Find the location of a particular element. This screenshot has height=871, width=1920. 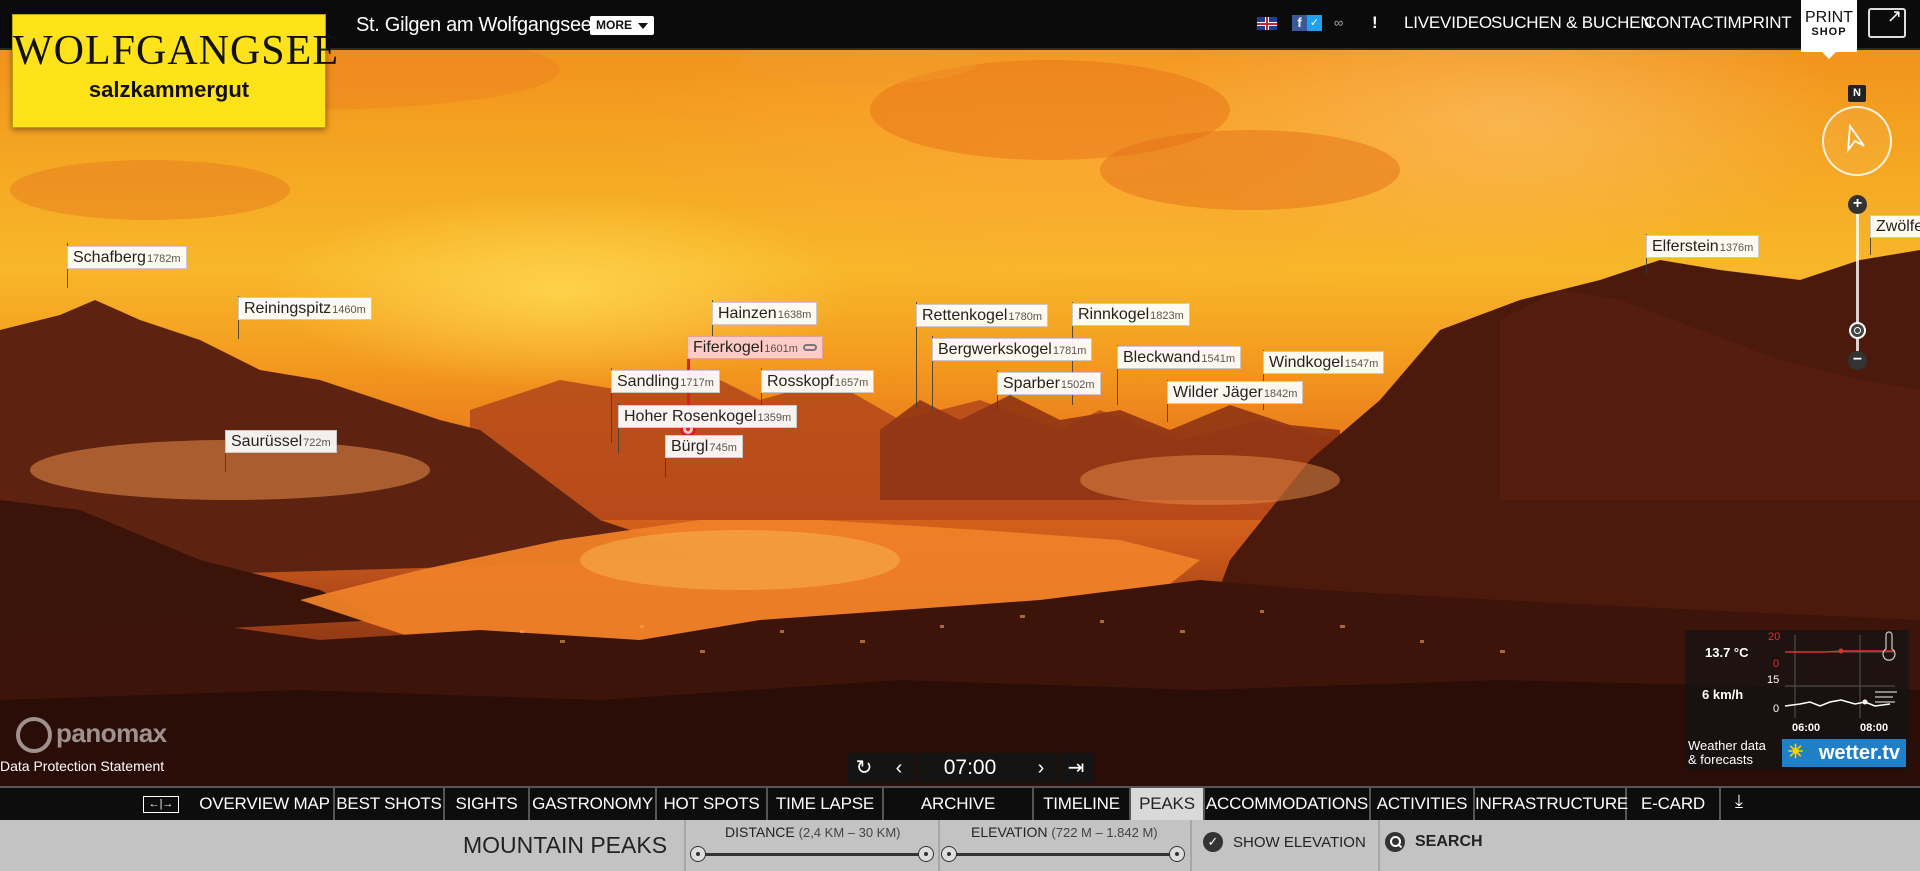

distance-max-handle is located at coordinates (926, 854).